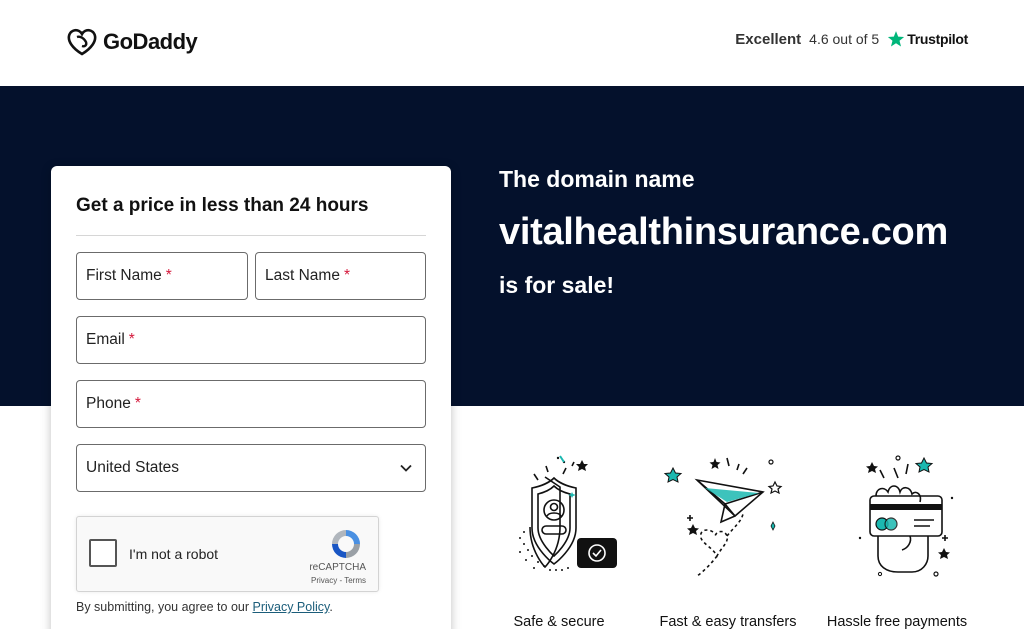 This screenshot has width=1024, height=629. I want to click on phone-label: Phone, so click(108, 403).